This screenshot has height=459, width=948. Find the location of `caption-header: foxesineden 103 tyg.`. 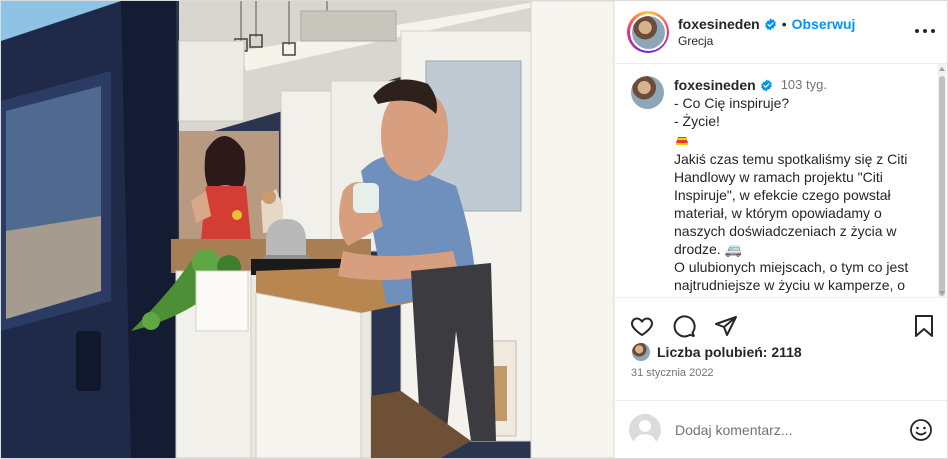

caption-header: foxesineden 103 tyg. is located at coordinates (803, 85).